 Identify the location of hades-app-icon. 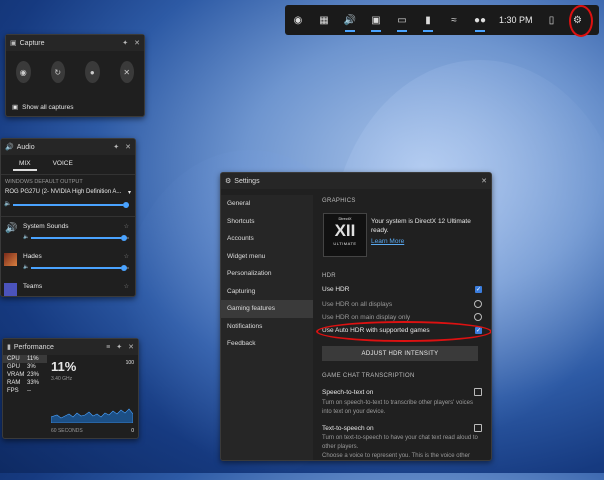
(10, 259).